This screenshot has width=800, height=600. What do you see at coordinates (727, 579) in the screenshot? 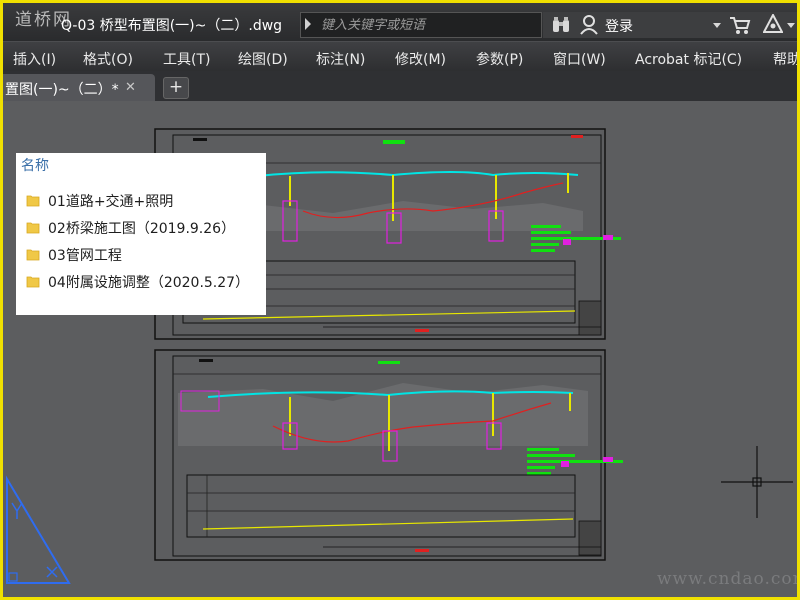
I see `watermark-url: www.cndao.com` at bounding box center [727, 579].